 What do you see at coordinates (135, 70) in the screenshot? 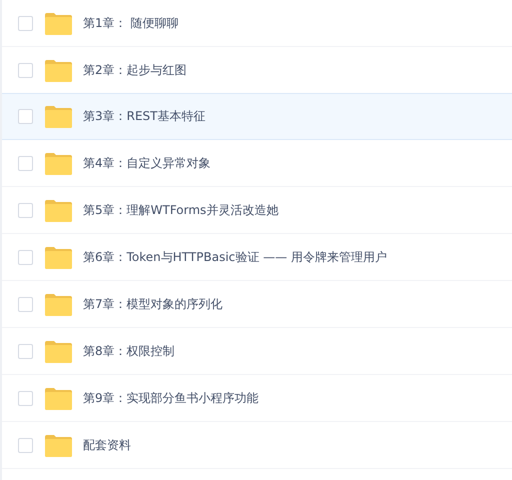
I see `folder-name: 第2章：起步与红图` at bounding box center [135, 70].